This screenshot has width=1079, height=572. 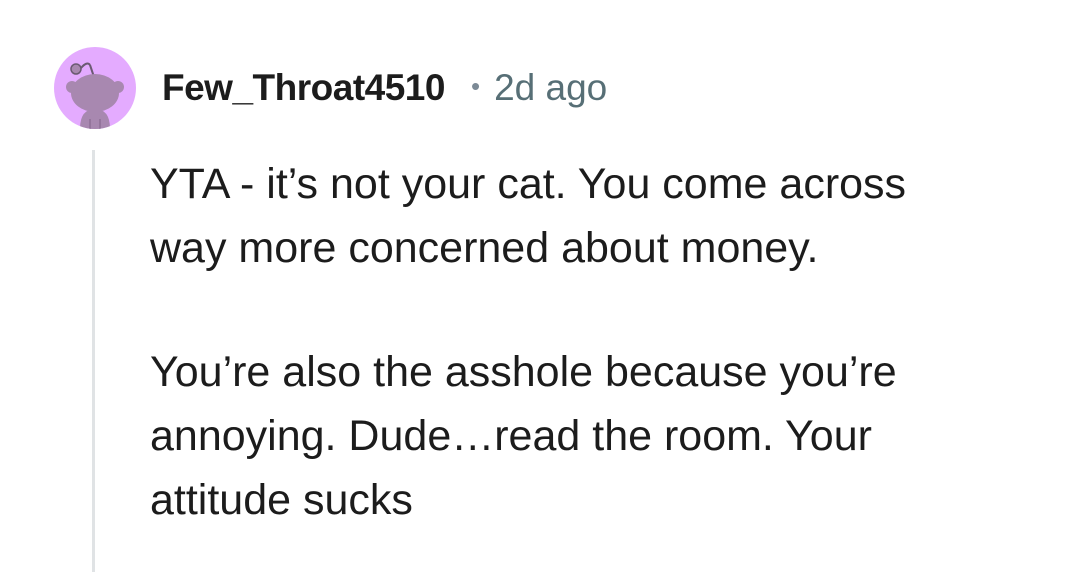 I want to click on comment-text-line: YTA - it’s not your cat. You come across, so click(x=528, y=184).